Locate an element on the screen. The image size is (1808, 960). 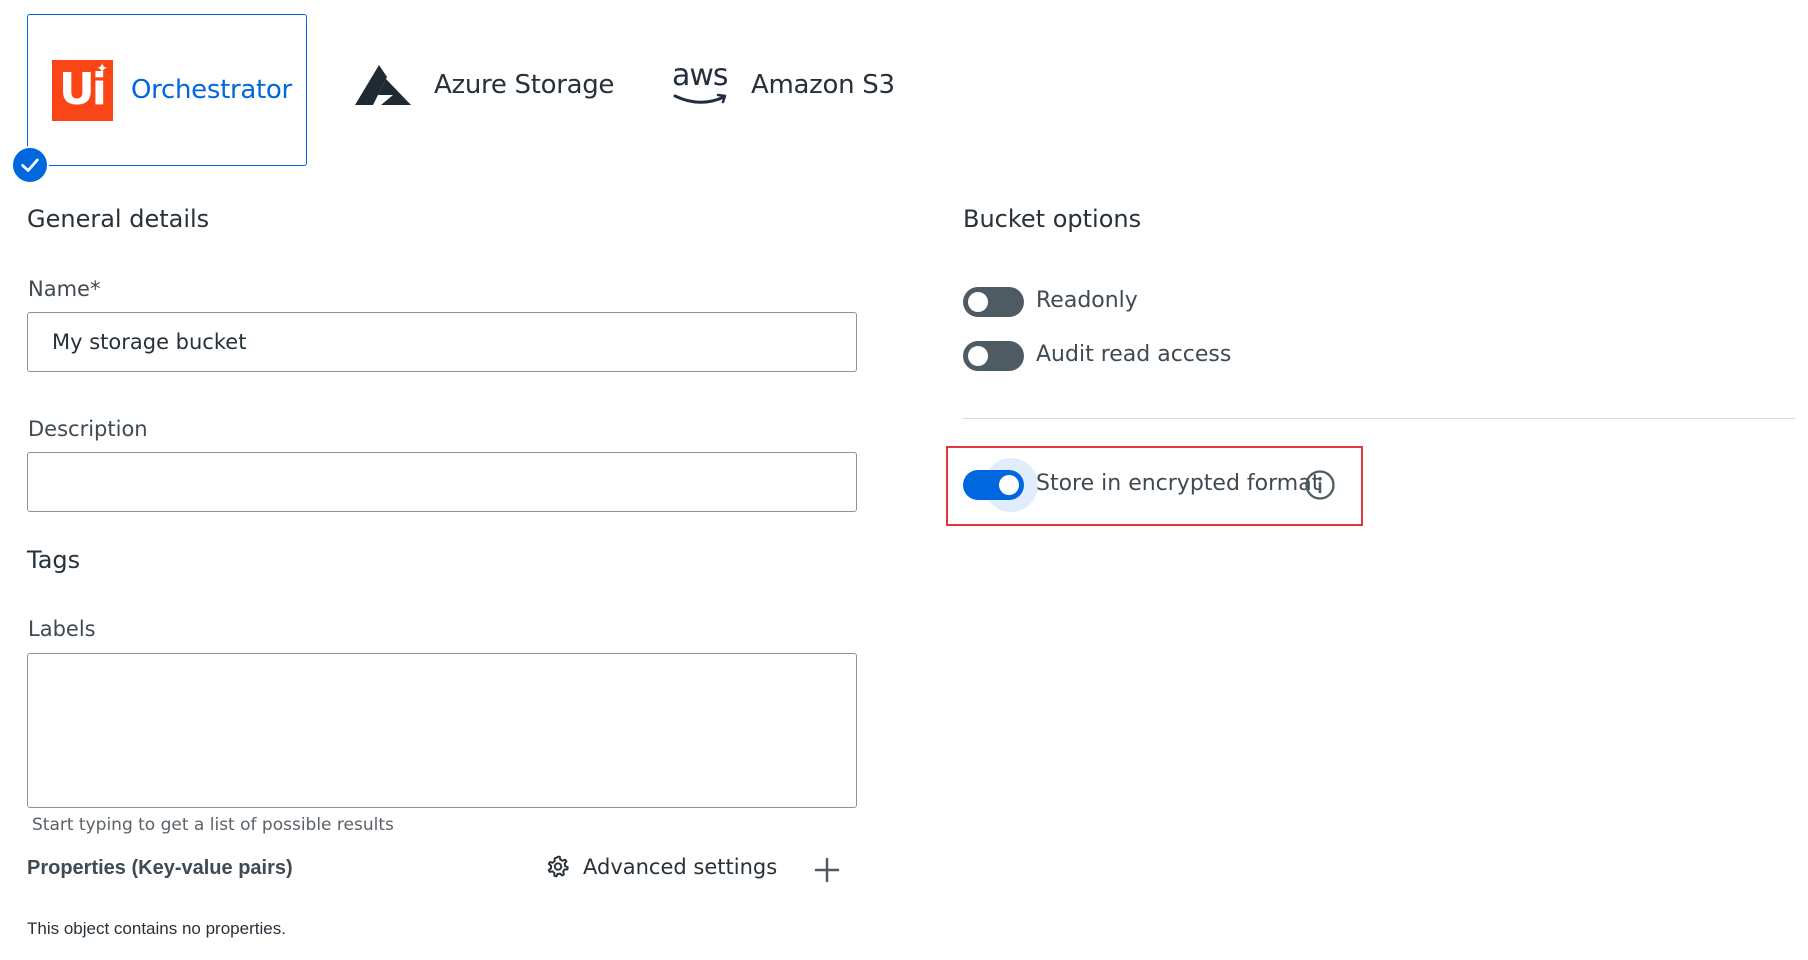
provider-card-orchestrator: Ui ✦ Orchestrator is located at coordinates (167, 90).